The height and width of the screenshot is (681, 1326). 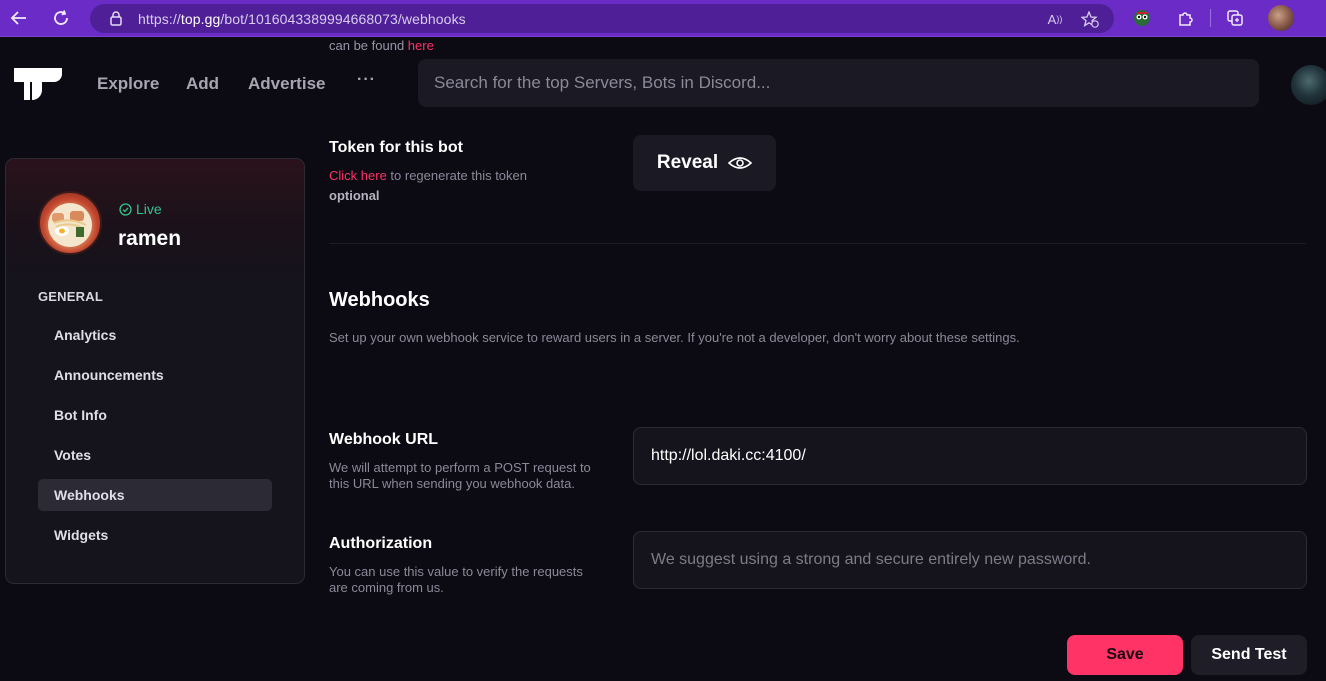 What do you see at coordinates (358, 175) in the screenshot?
I see `regenerate-token-link: Click here` at bounding box center [358, 175].